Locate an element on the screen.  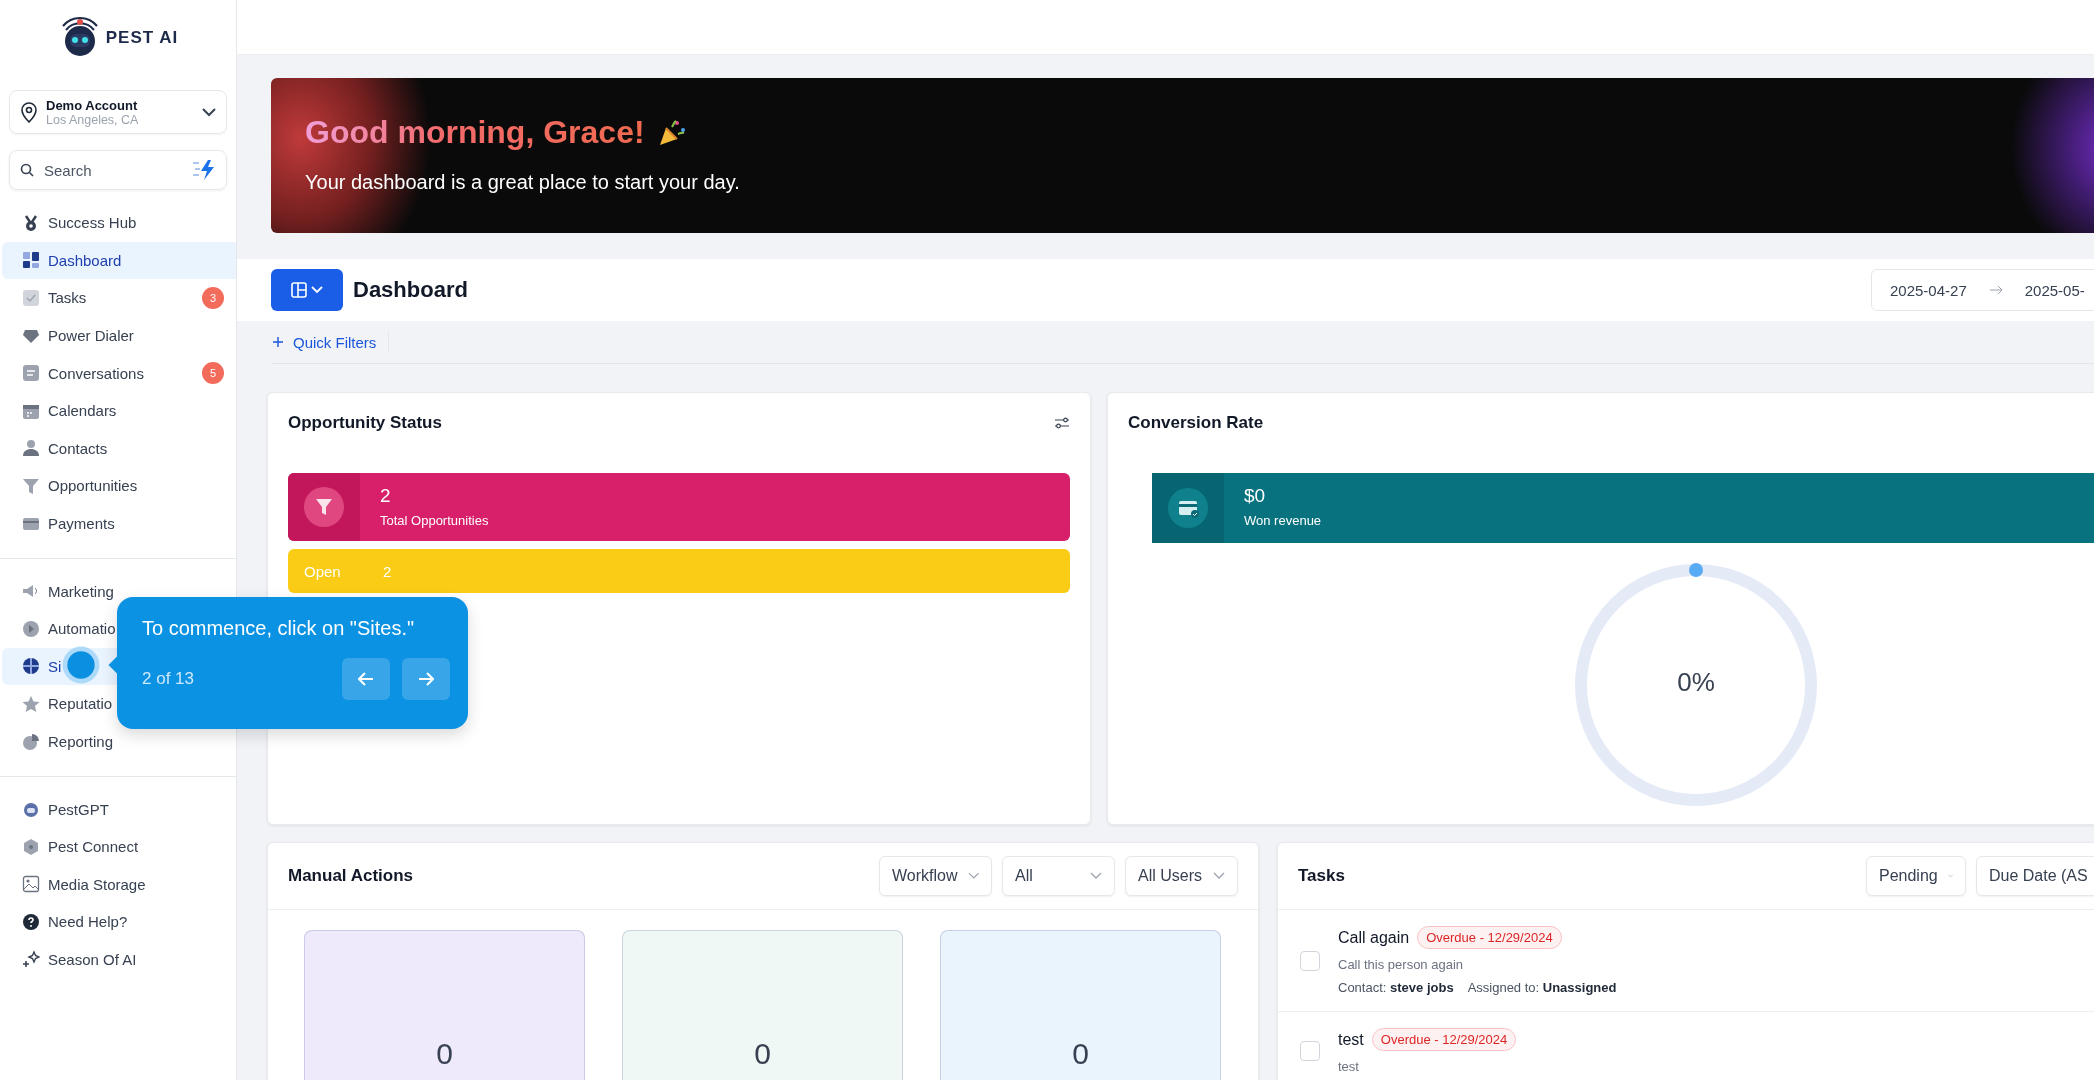
tour-text: To commence, click on "Sites." is located at coordinates (279, 628).